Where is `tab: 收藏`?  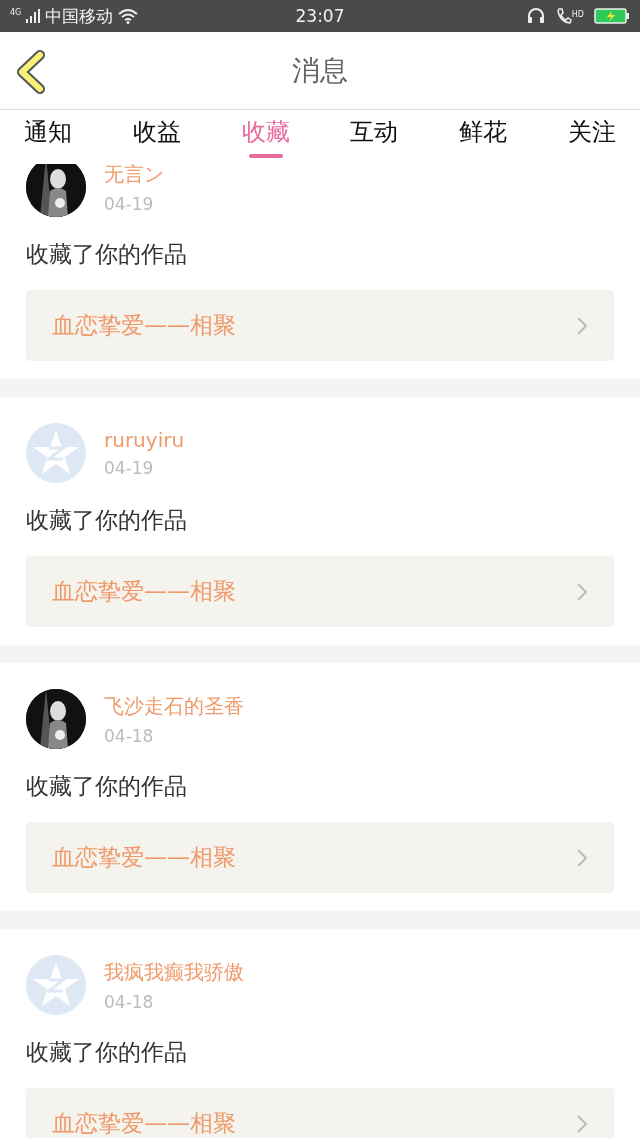
tab: 收藏 is located at coordinates (265, 137).